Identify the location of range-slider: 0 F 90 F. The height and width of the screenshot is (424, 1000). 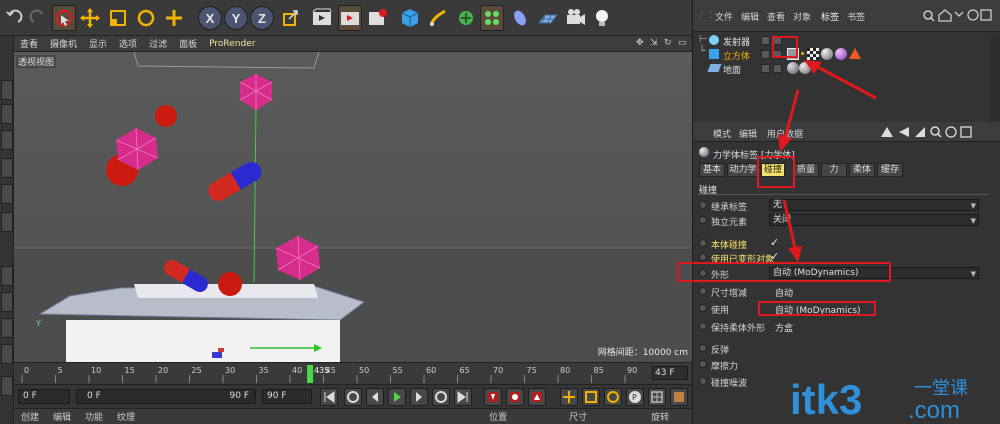
(166, 396).